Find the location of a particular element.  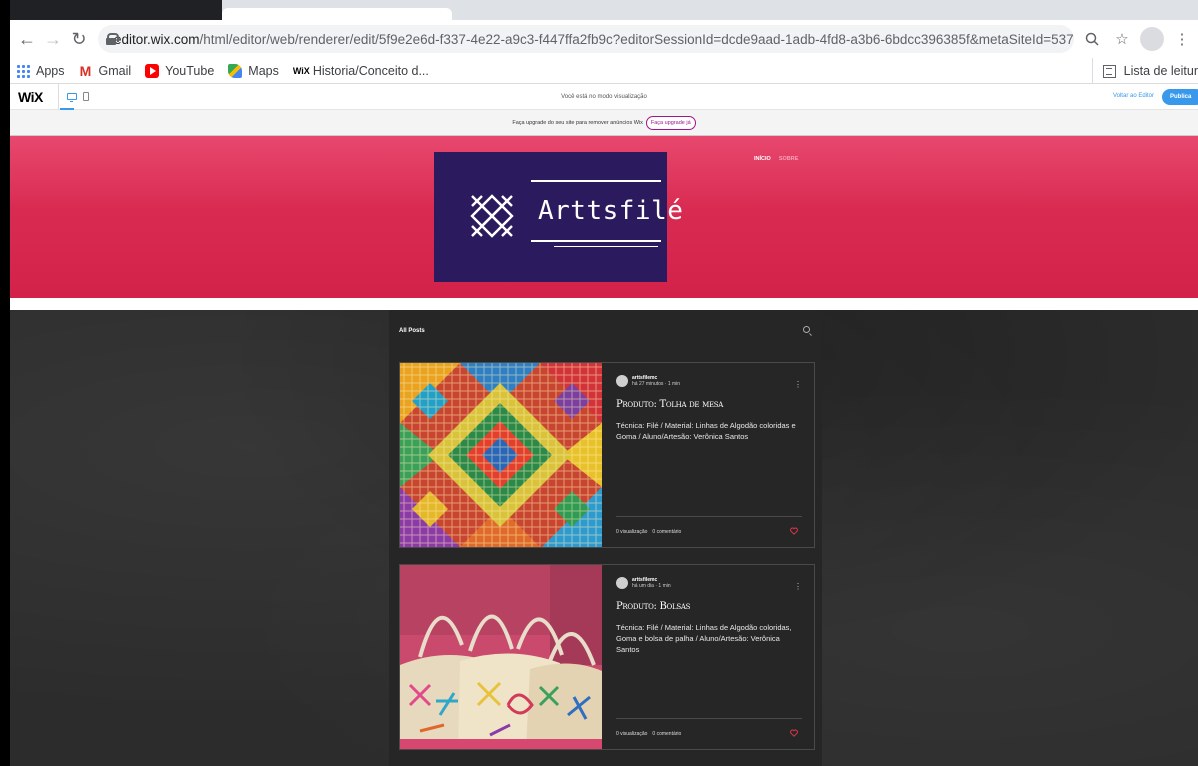

bookmark-label: Apps is located at coordinates (50, 70).